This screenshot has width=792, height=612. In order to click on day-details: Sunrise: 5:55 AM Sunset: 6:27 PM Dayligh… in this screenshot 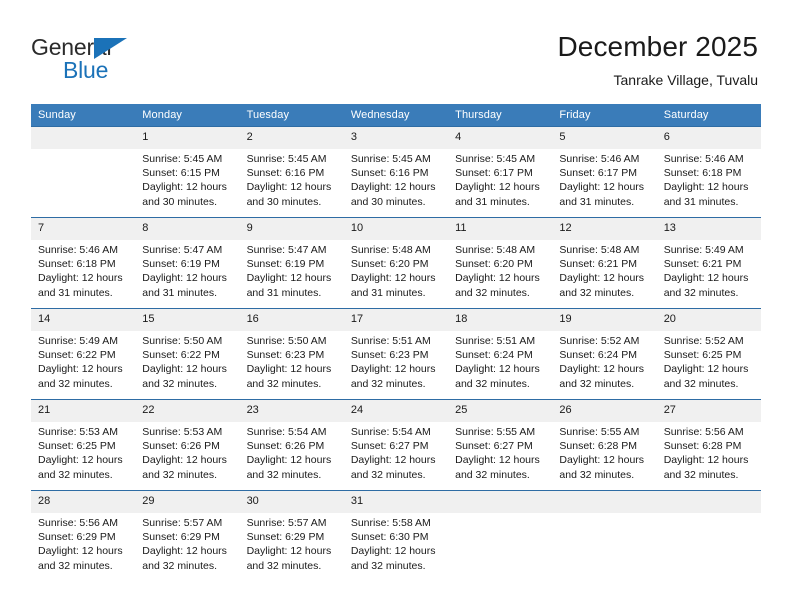, I will do `click(500, 452)`.